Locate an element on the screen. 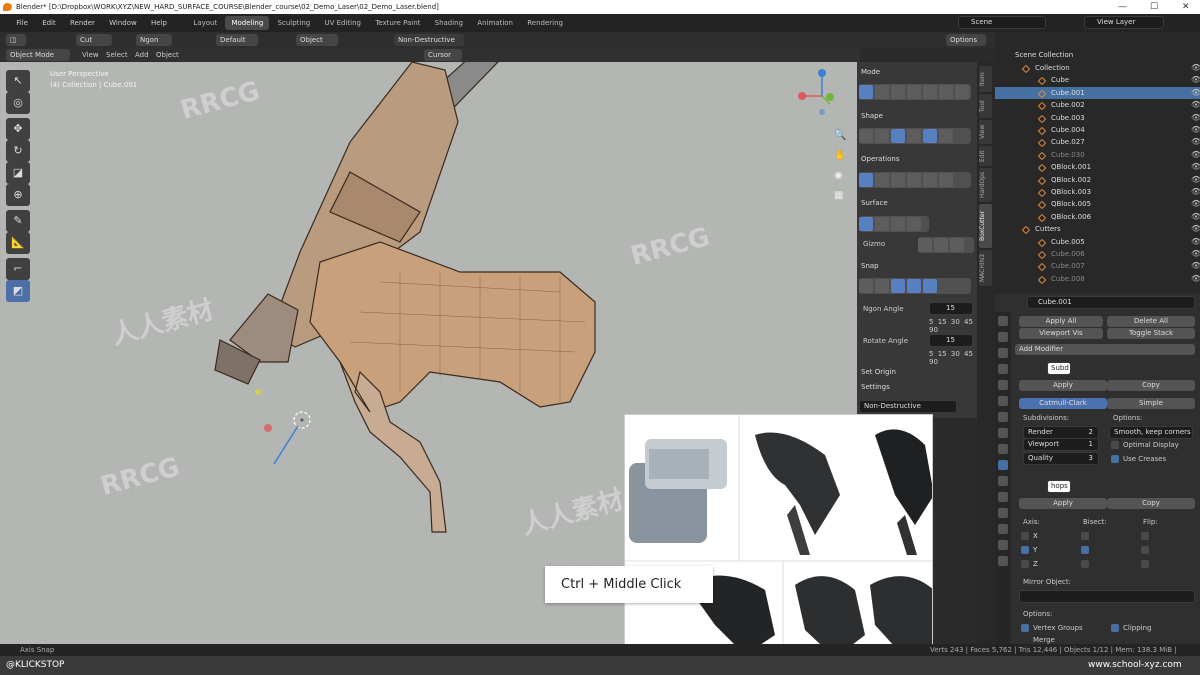 This screenshot has height=675, width=1200. measure-tool-icon: 📐 is located at coordinates (18, 243).